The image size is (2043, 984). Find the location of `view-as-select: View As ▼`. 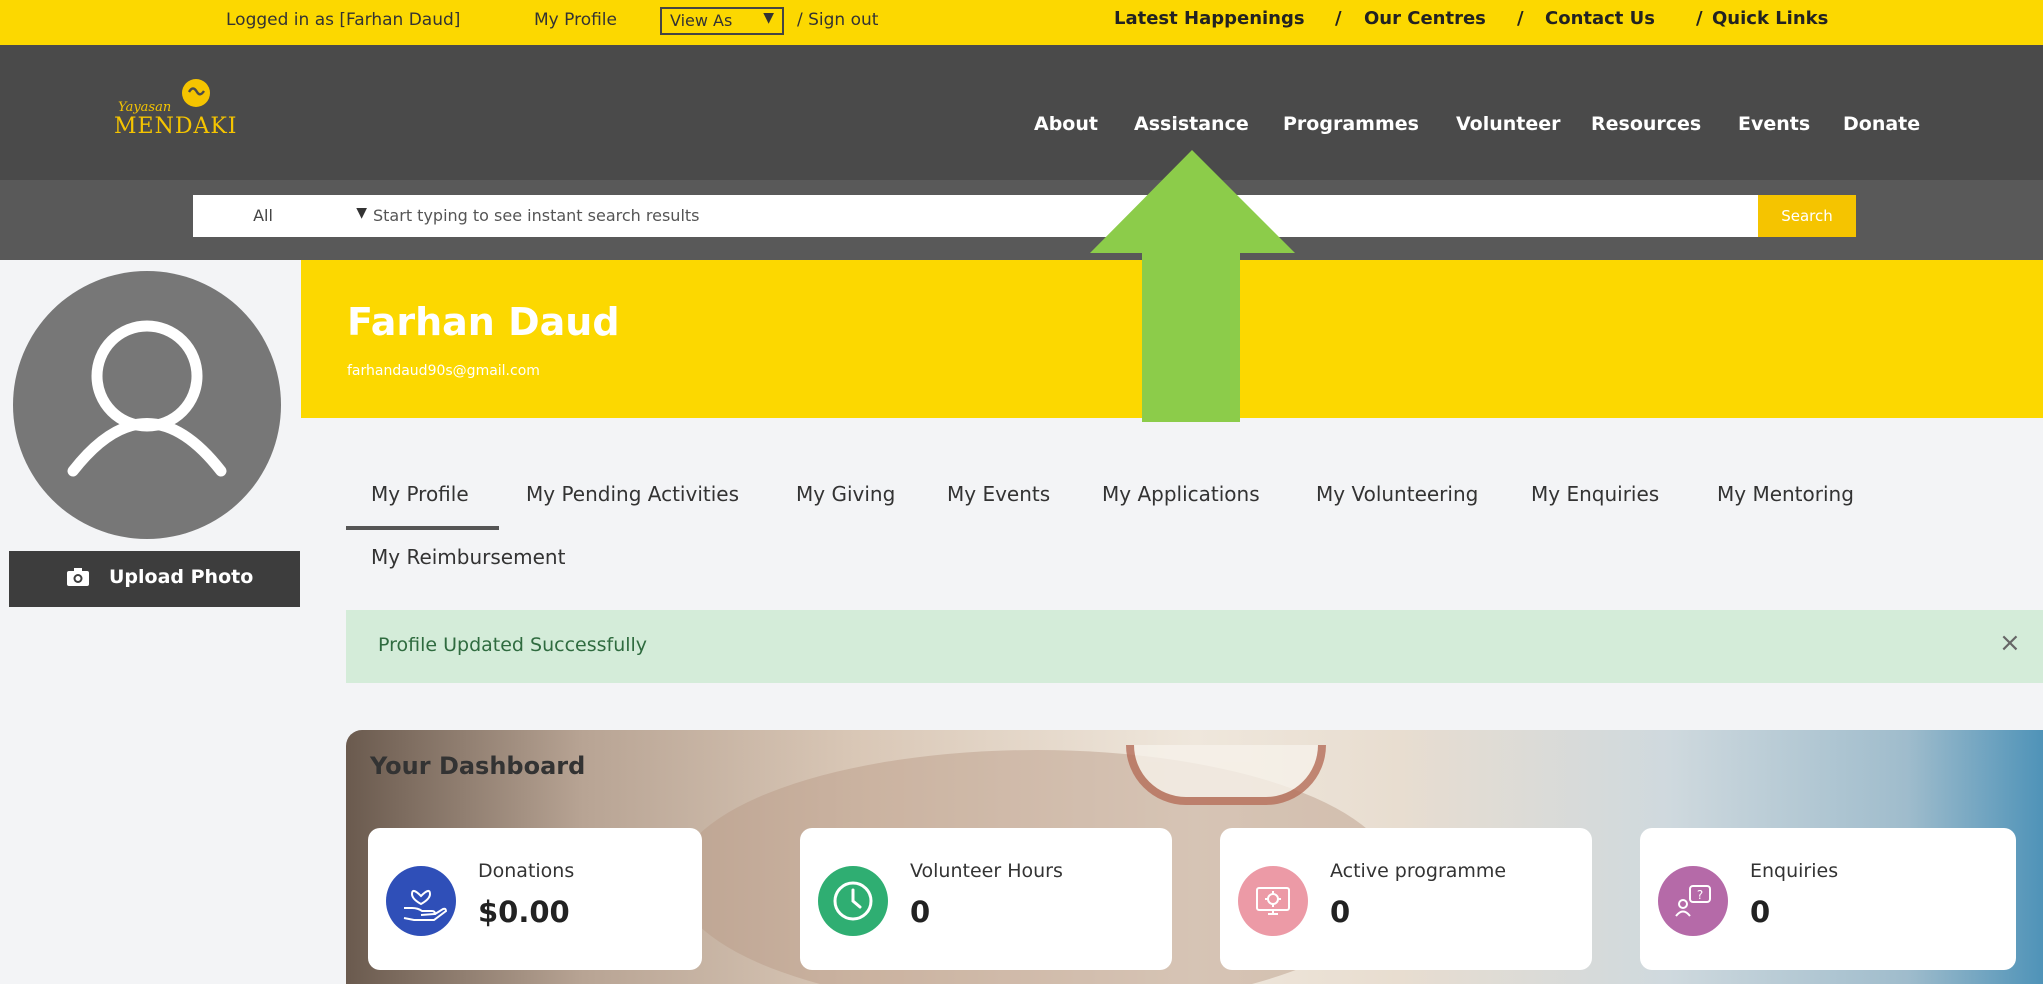

view-as-select: View As ▼ is located at coordinates (722, 21).